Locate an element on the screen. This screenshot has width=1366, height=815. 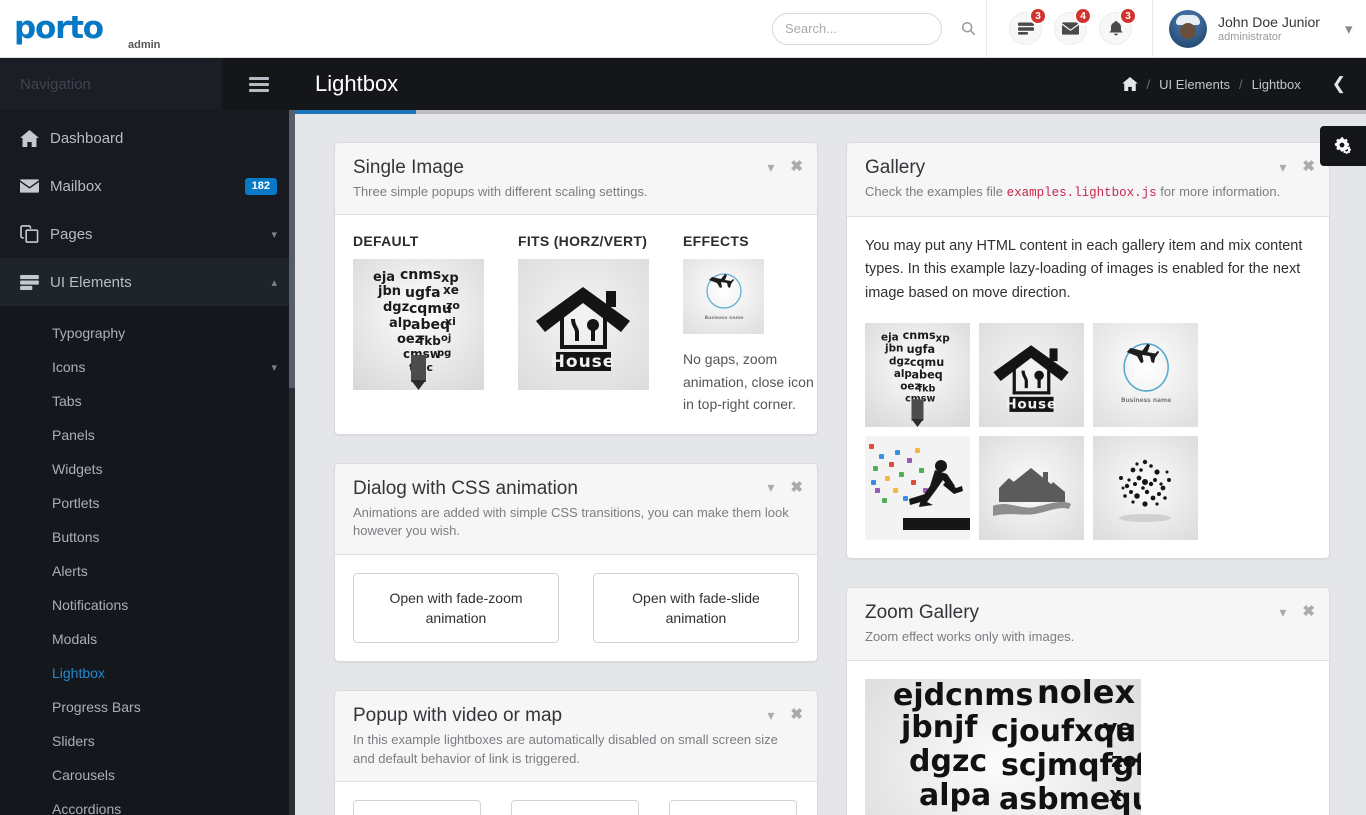
svg-text: House is located at coordinates (583, 362).